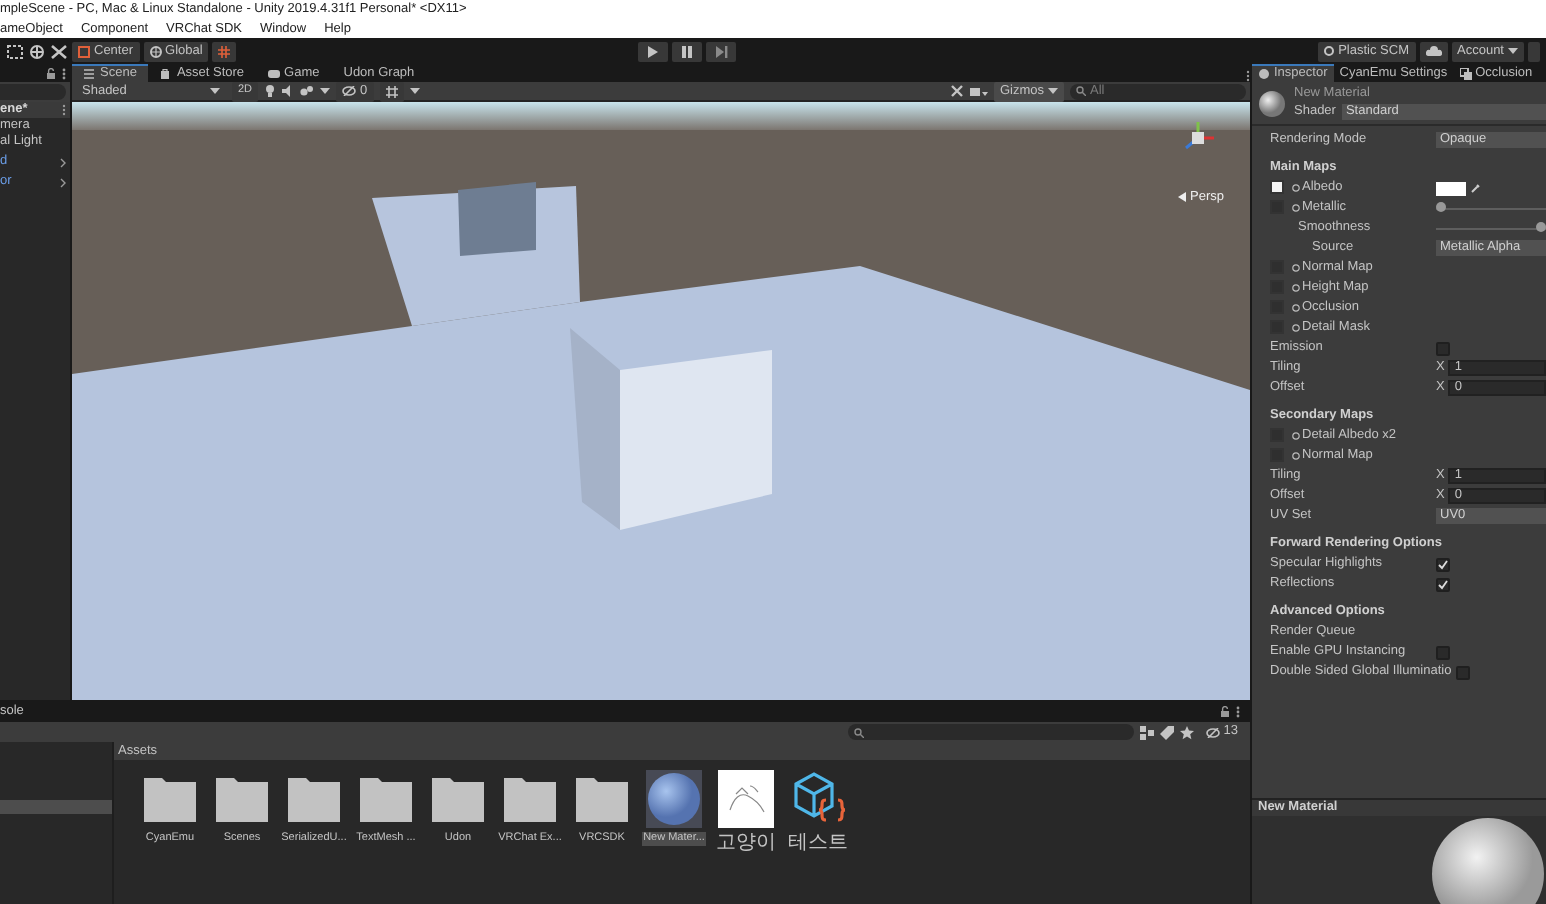 The width and height of the screenshot is (1546, 904). Describe the element at coordinates (37, 51) in the screenshot. I see `transform-tool-icon` at that location.